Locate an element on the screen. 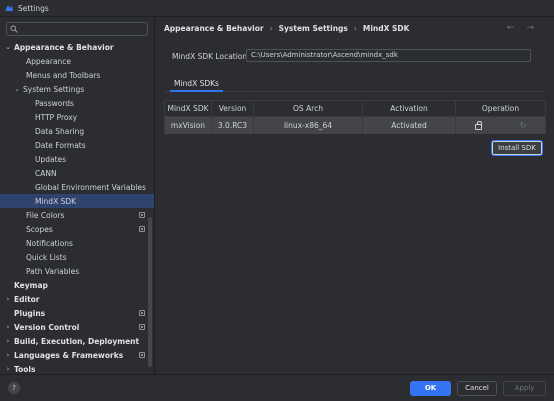 The width and height of the screenshot is (554, 401). sidebar-item-label: Languages & Frameworks is located at coordinates (69, 355).